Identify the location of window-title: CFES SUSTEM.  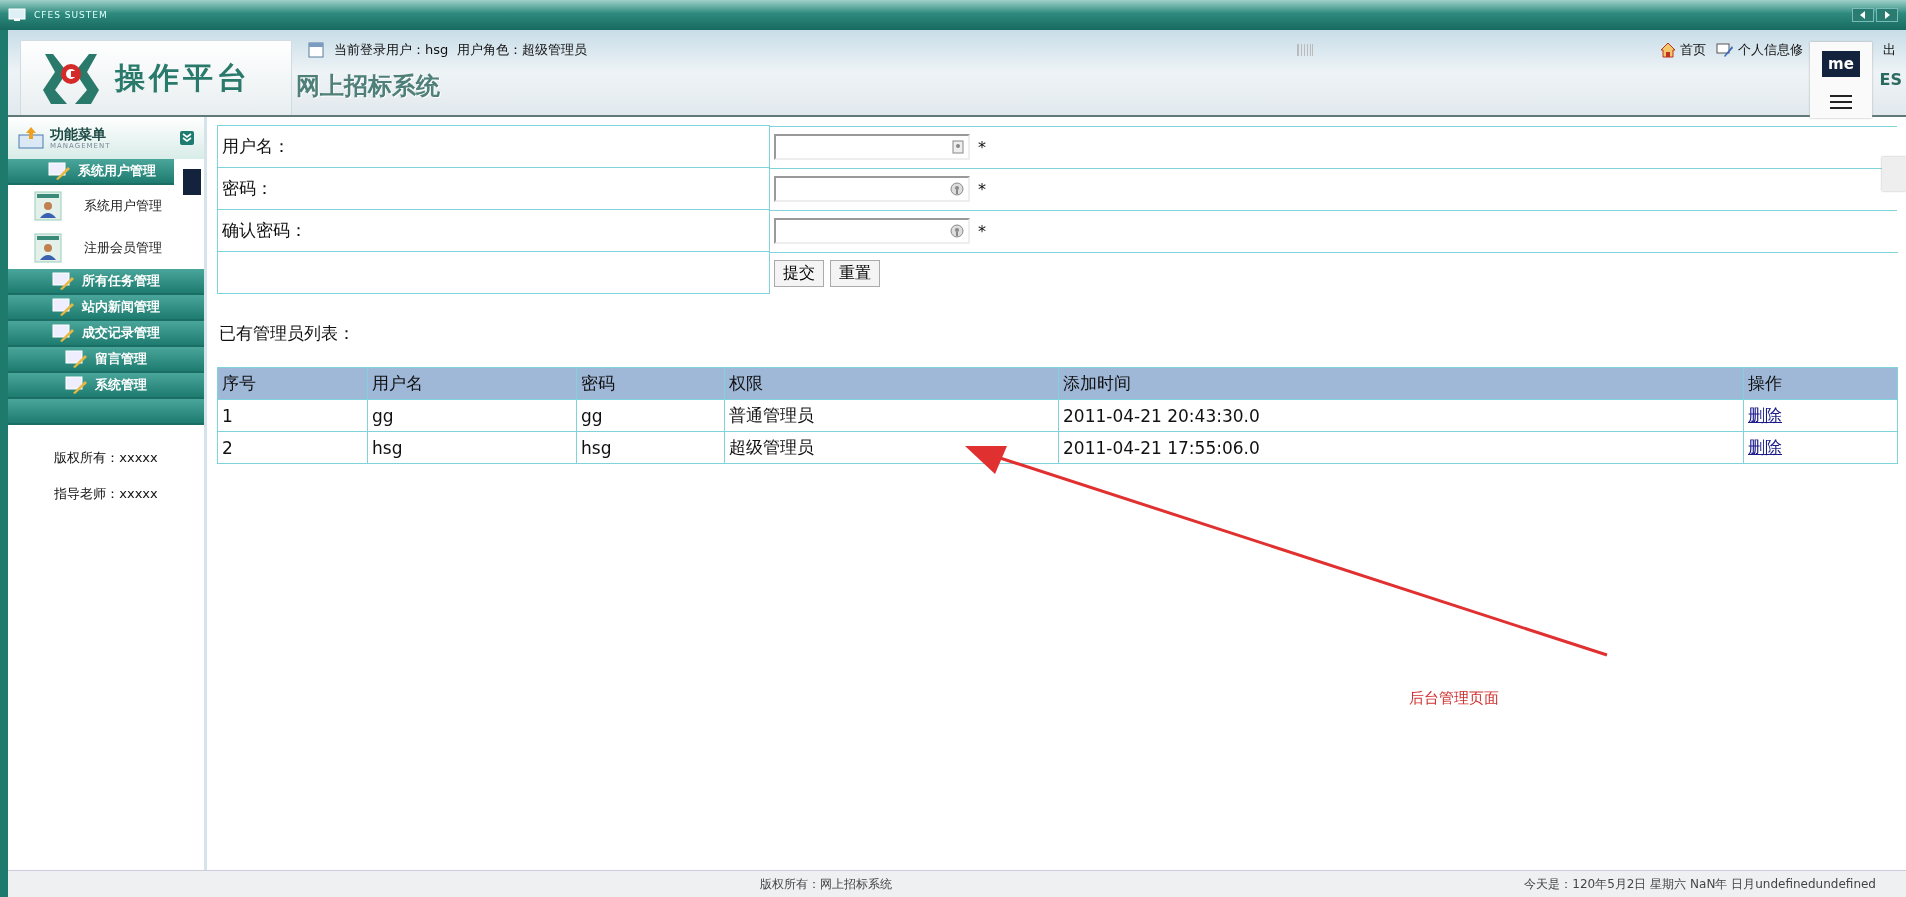
(71, 15).